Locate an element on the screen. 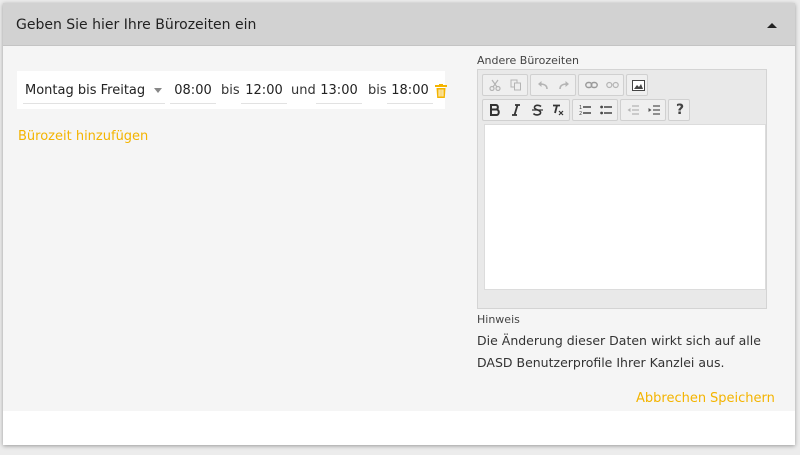  other-hours-label: Andere Bürozeiten is located at coordinates (528, 60).